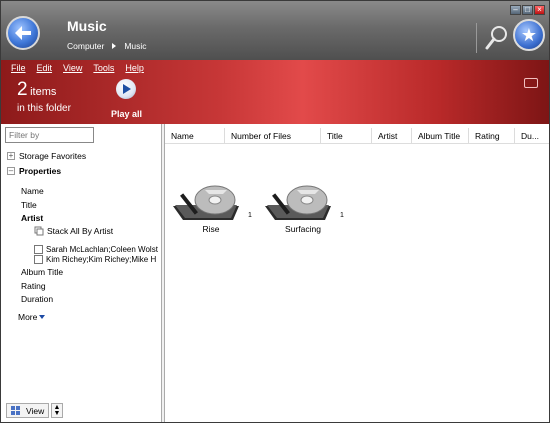 This screenshot has width=550, height=423. I want to click on preview-pane-icon, so click(531, 83).